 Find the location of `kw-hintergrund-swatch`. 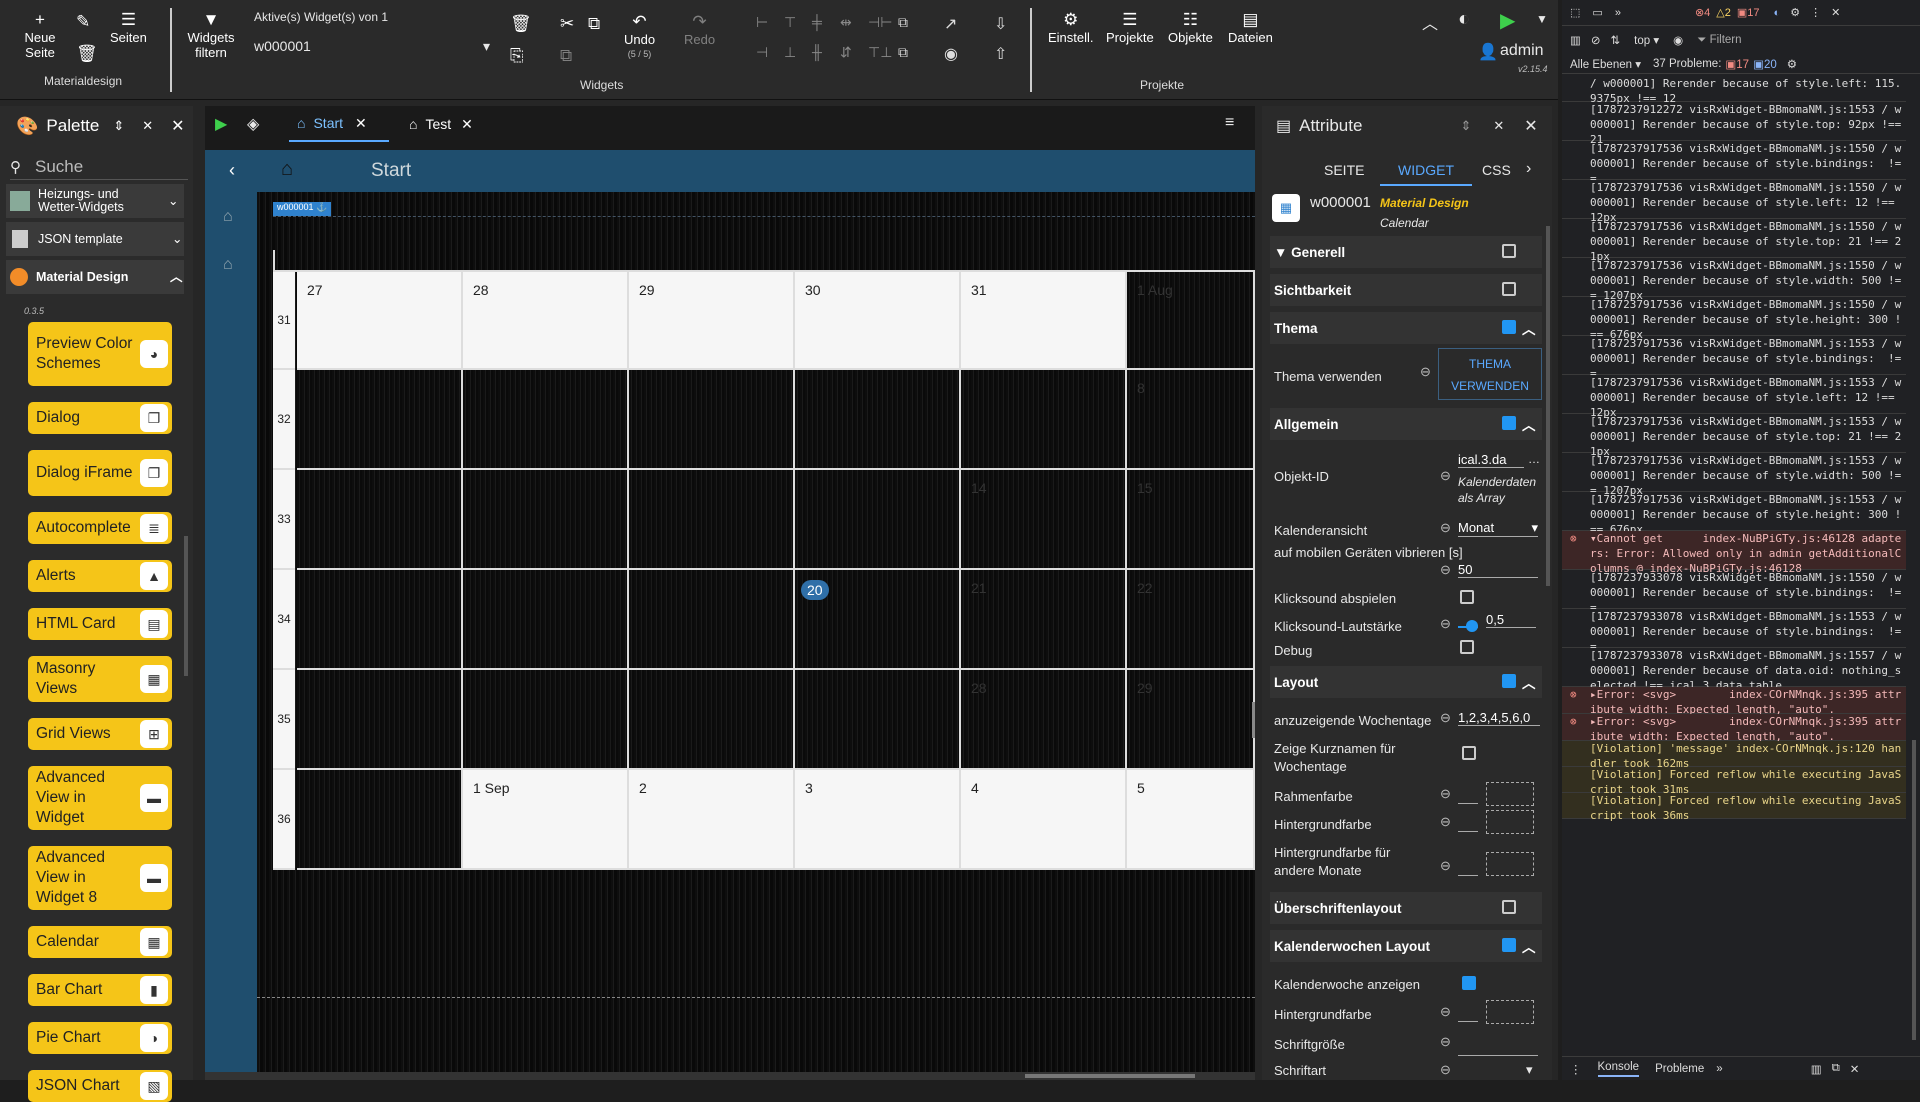

kw-hintergrund-swatch is located at coordinates (1510, 1012).